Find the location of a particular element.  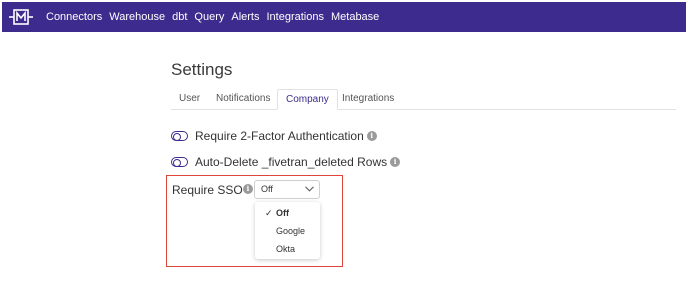

tab-integrations: Integrations is located at coordinates (368, 99).